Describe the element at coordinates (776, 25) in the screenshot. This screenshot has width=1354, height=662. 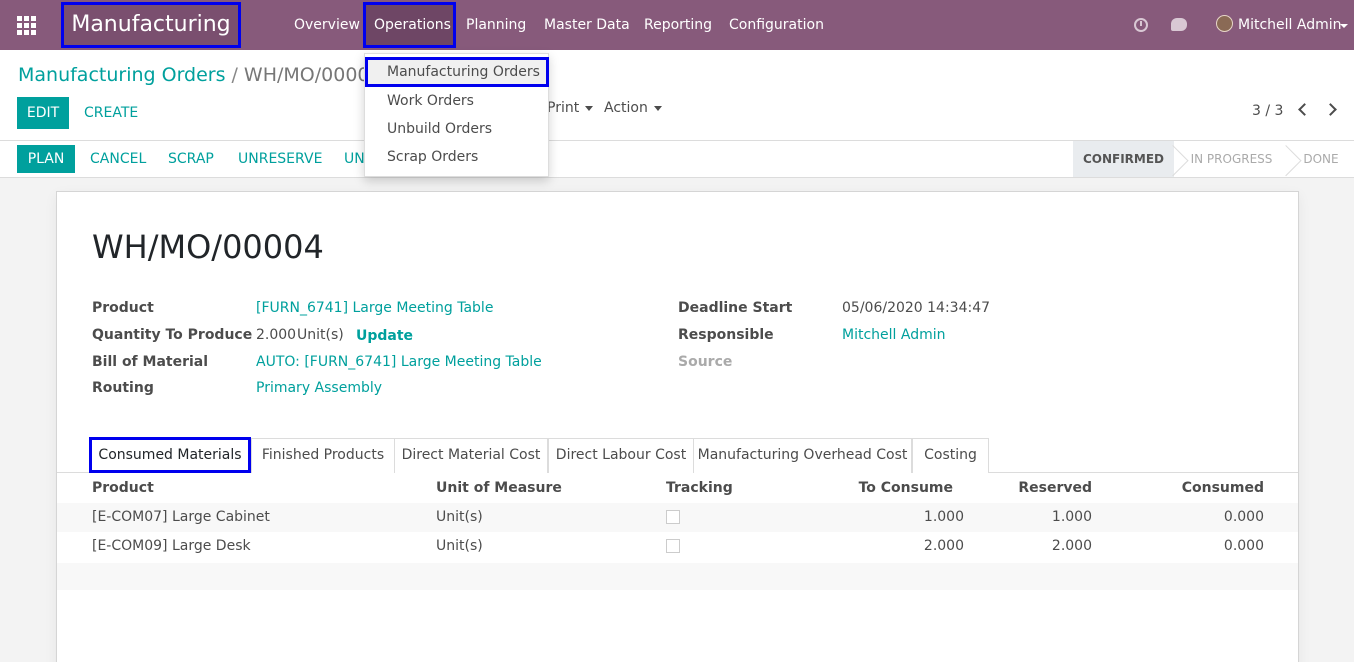
I see `menu-configuration: Configuration` at that location.